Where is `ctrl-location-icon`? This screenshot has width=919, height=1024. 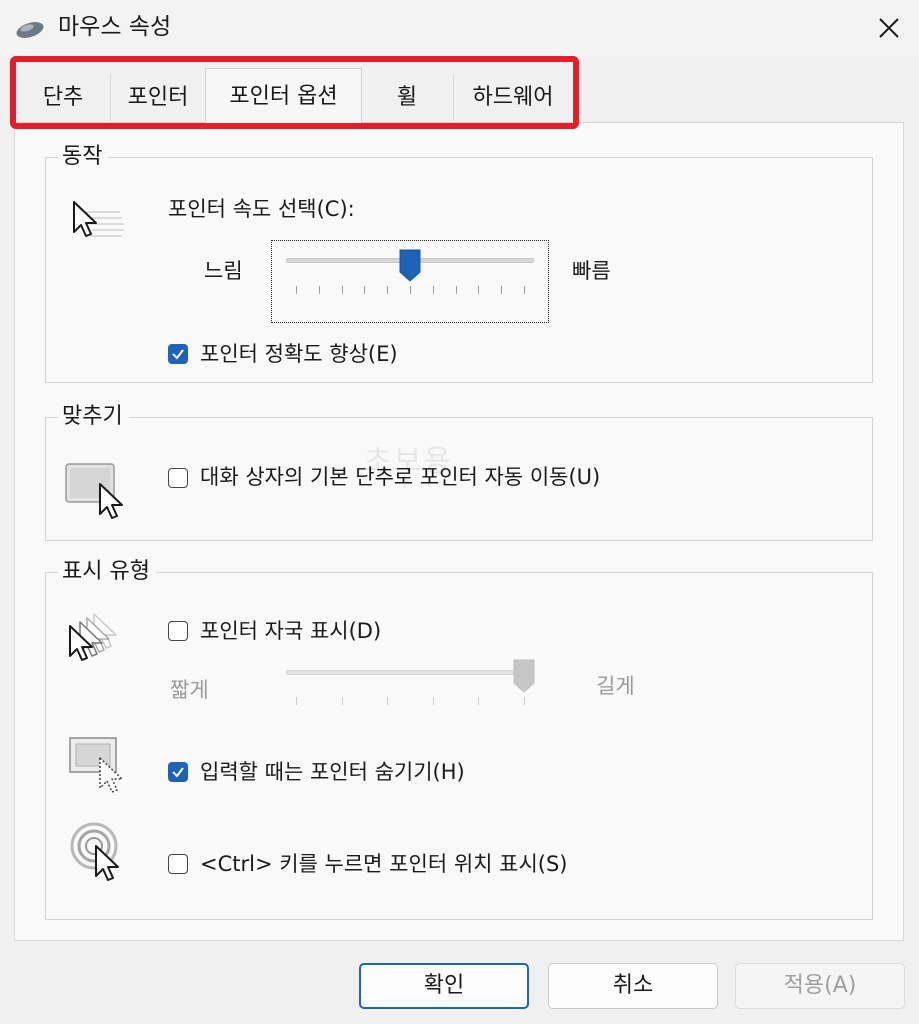
ctrl-location-icon is located at coordinates (98, 855).